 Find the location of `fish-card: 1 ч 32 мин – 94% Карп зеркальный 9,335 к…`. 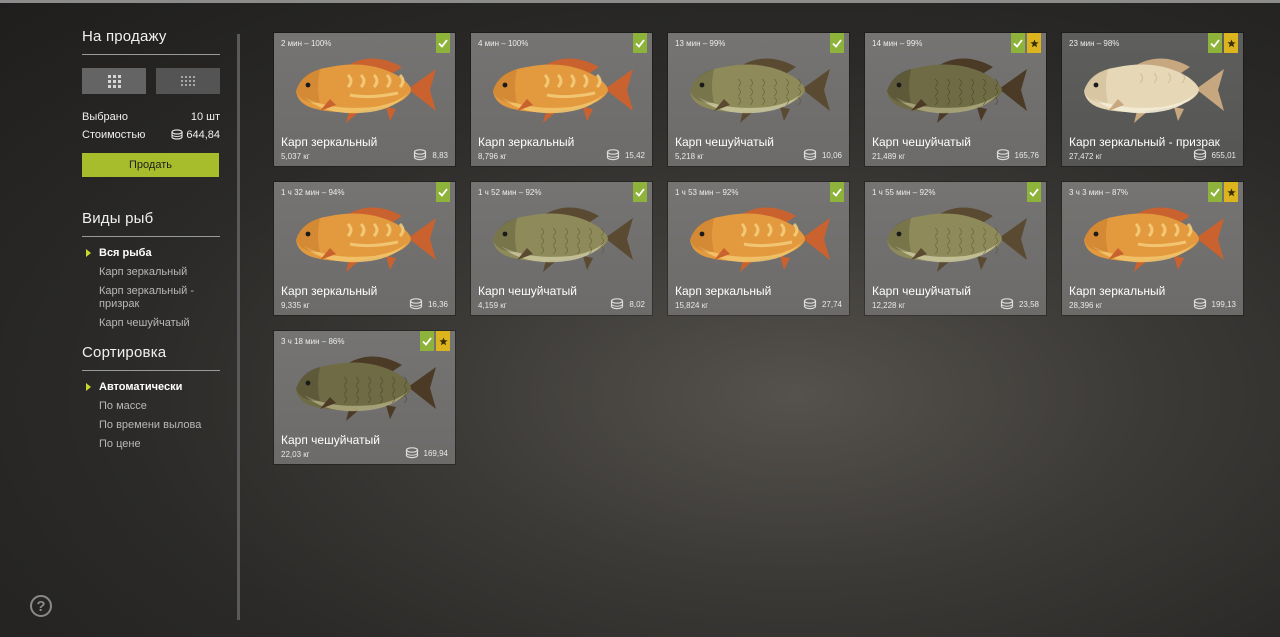

fish-card: 1 ч 32 мин – 94% Карп зеркальный 9,335 к… is located at coordinates (364, 248).